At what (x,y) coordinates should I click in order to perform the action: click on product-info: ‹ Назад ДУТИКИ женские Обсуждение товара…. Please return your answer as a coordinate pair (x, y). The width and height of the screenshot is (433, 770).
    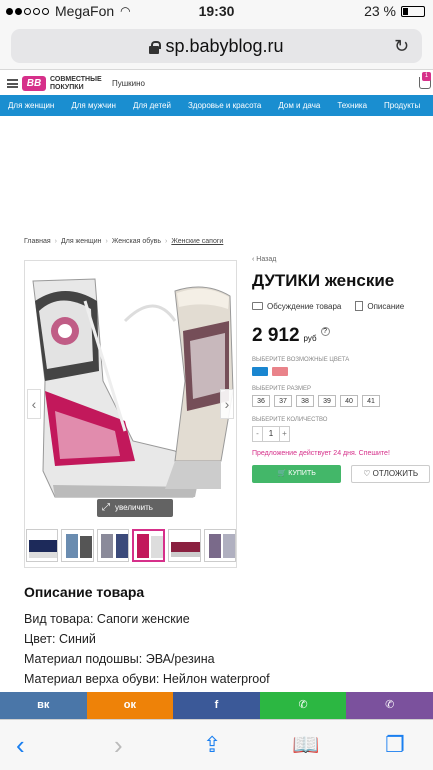
    Looking at the image, I should click on (341, 369).